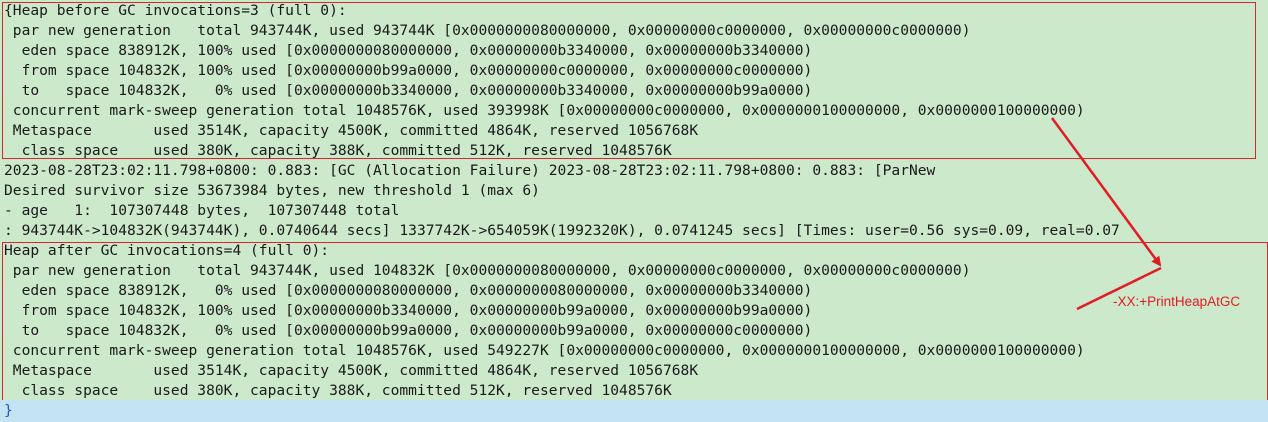  I want to click on log-line: {Heap before GC invocations=3 (full 0):, so click(175, 10).